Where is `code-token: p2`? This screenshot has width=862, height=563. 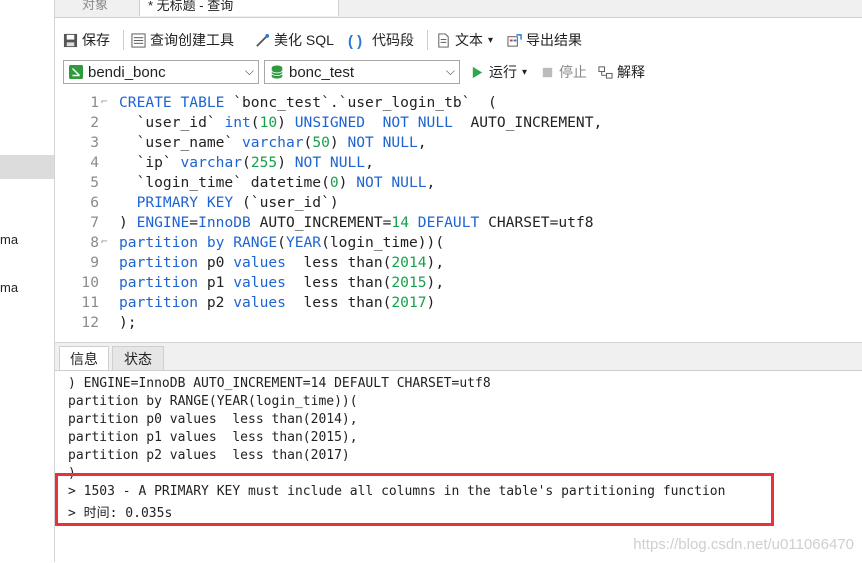
code-token: p2 is located at coordinates (216, 302).